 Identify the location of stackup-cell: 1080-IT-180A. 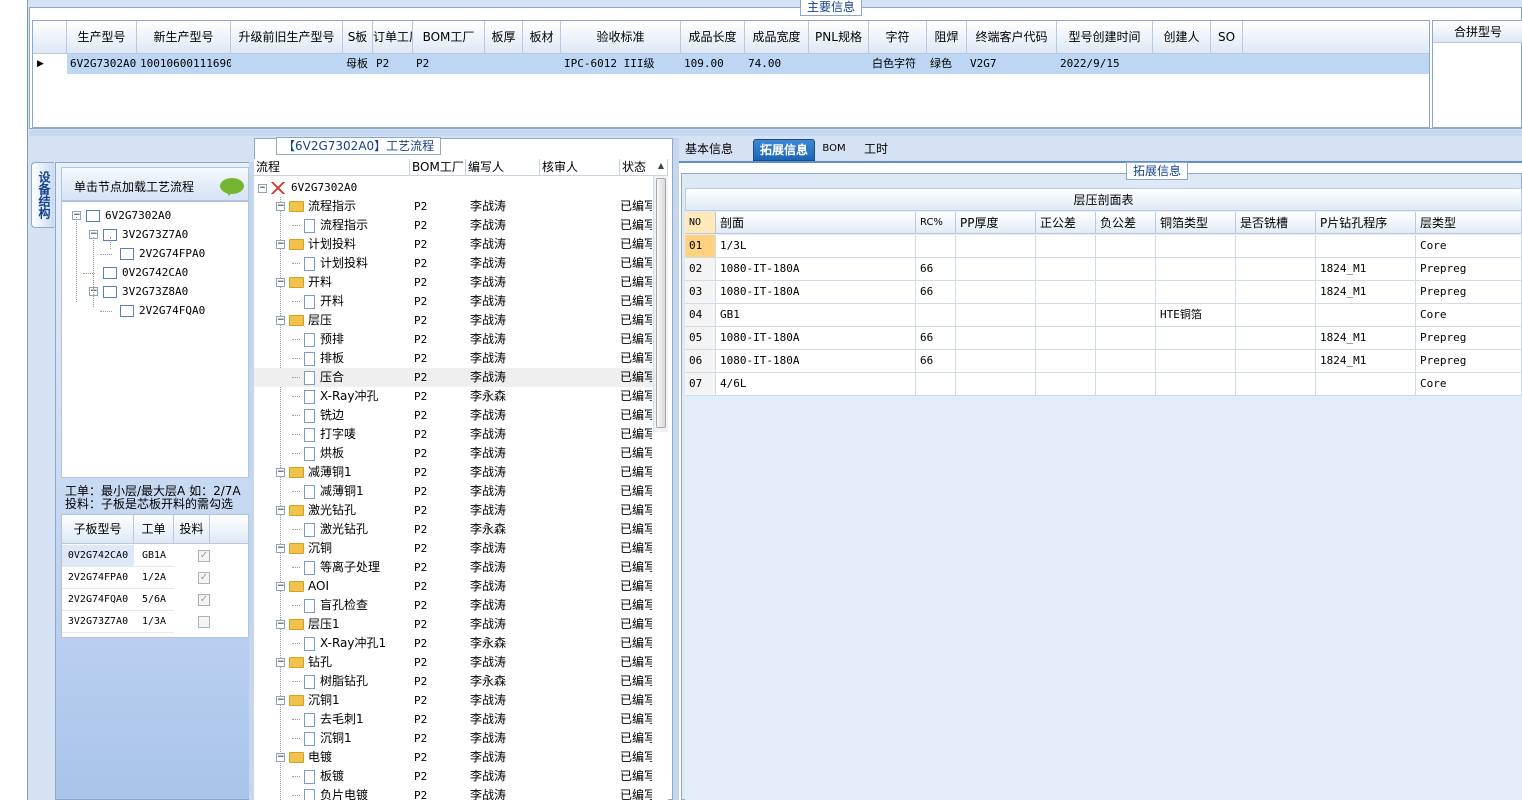
(816, 338).